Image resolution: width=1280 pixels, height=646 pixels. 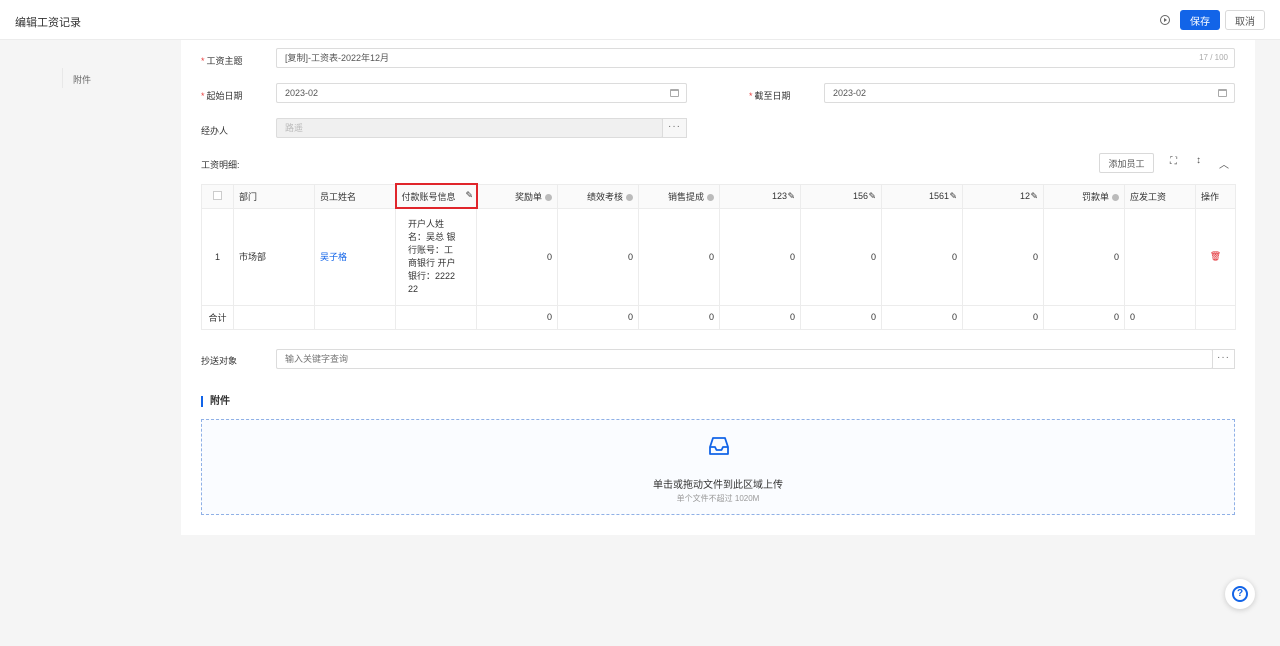 I want to click on col-header-bonus: 奖励单, so click(x=517, y=196).